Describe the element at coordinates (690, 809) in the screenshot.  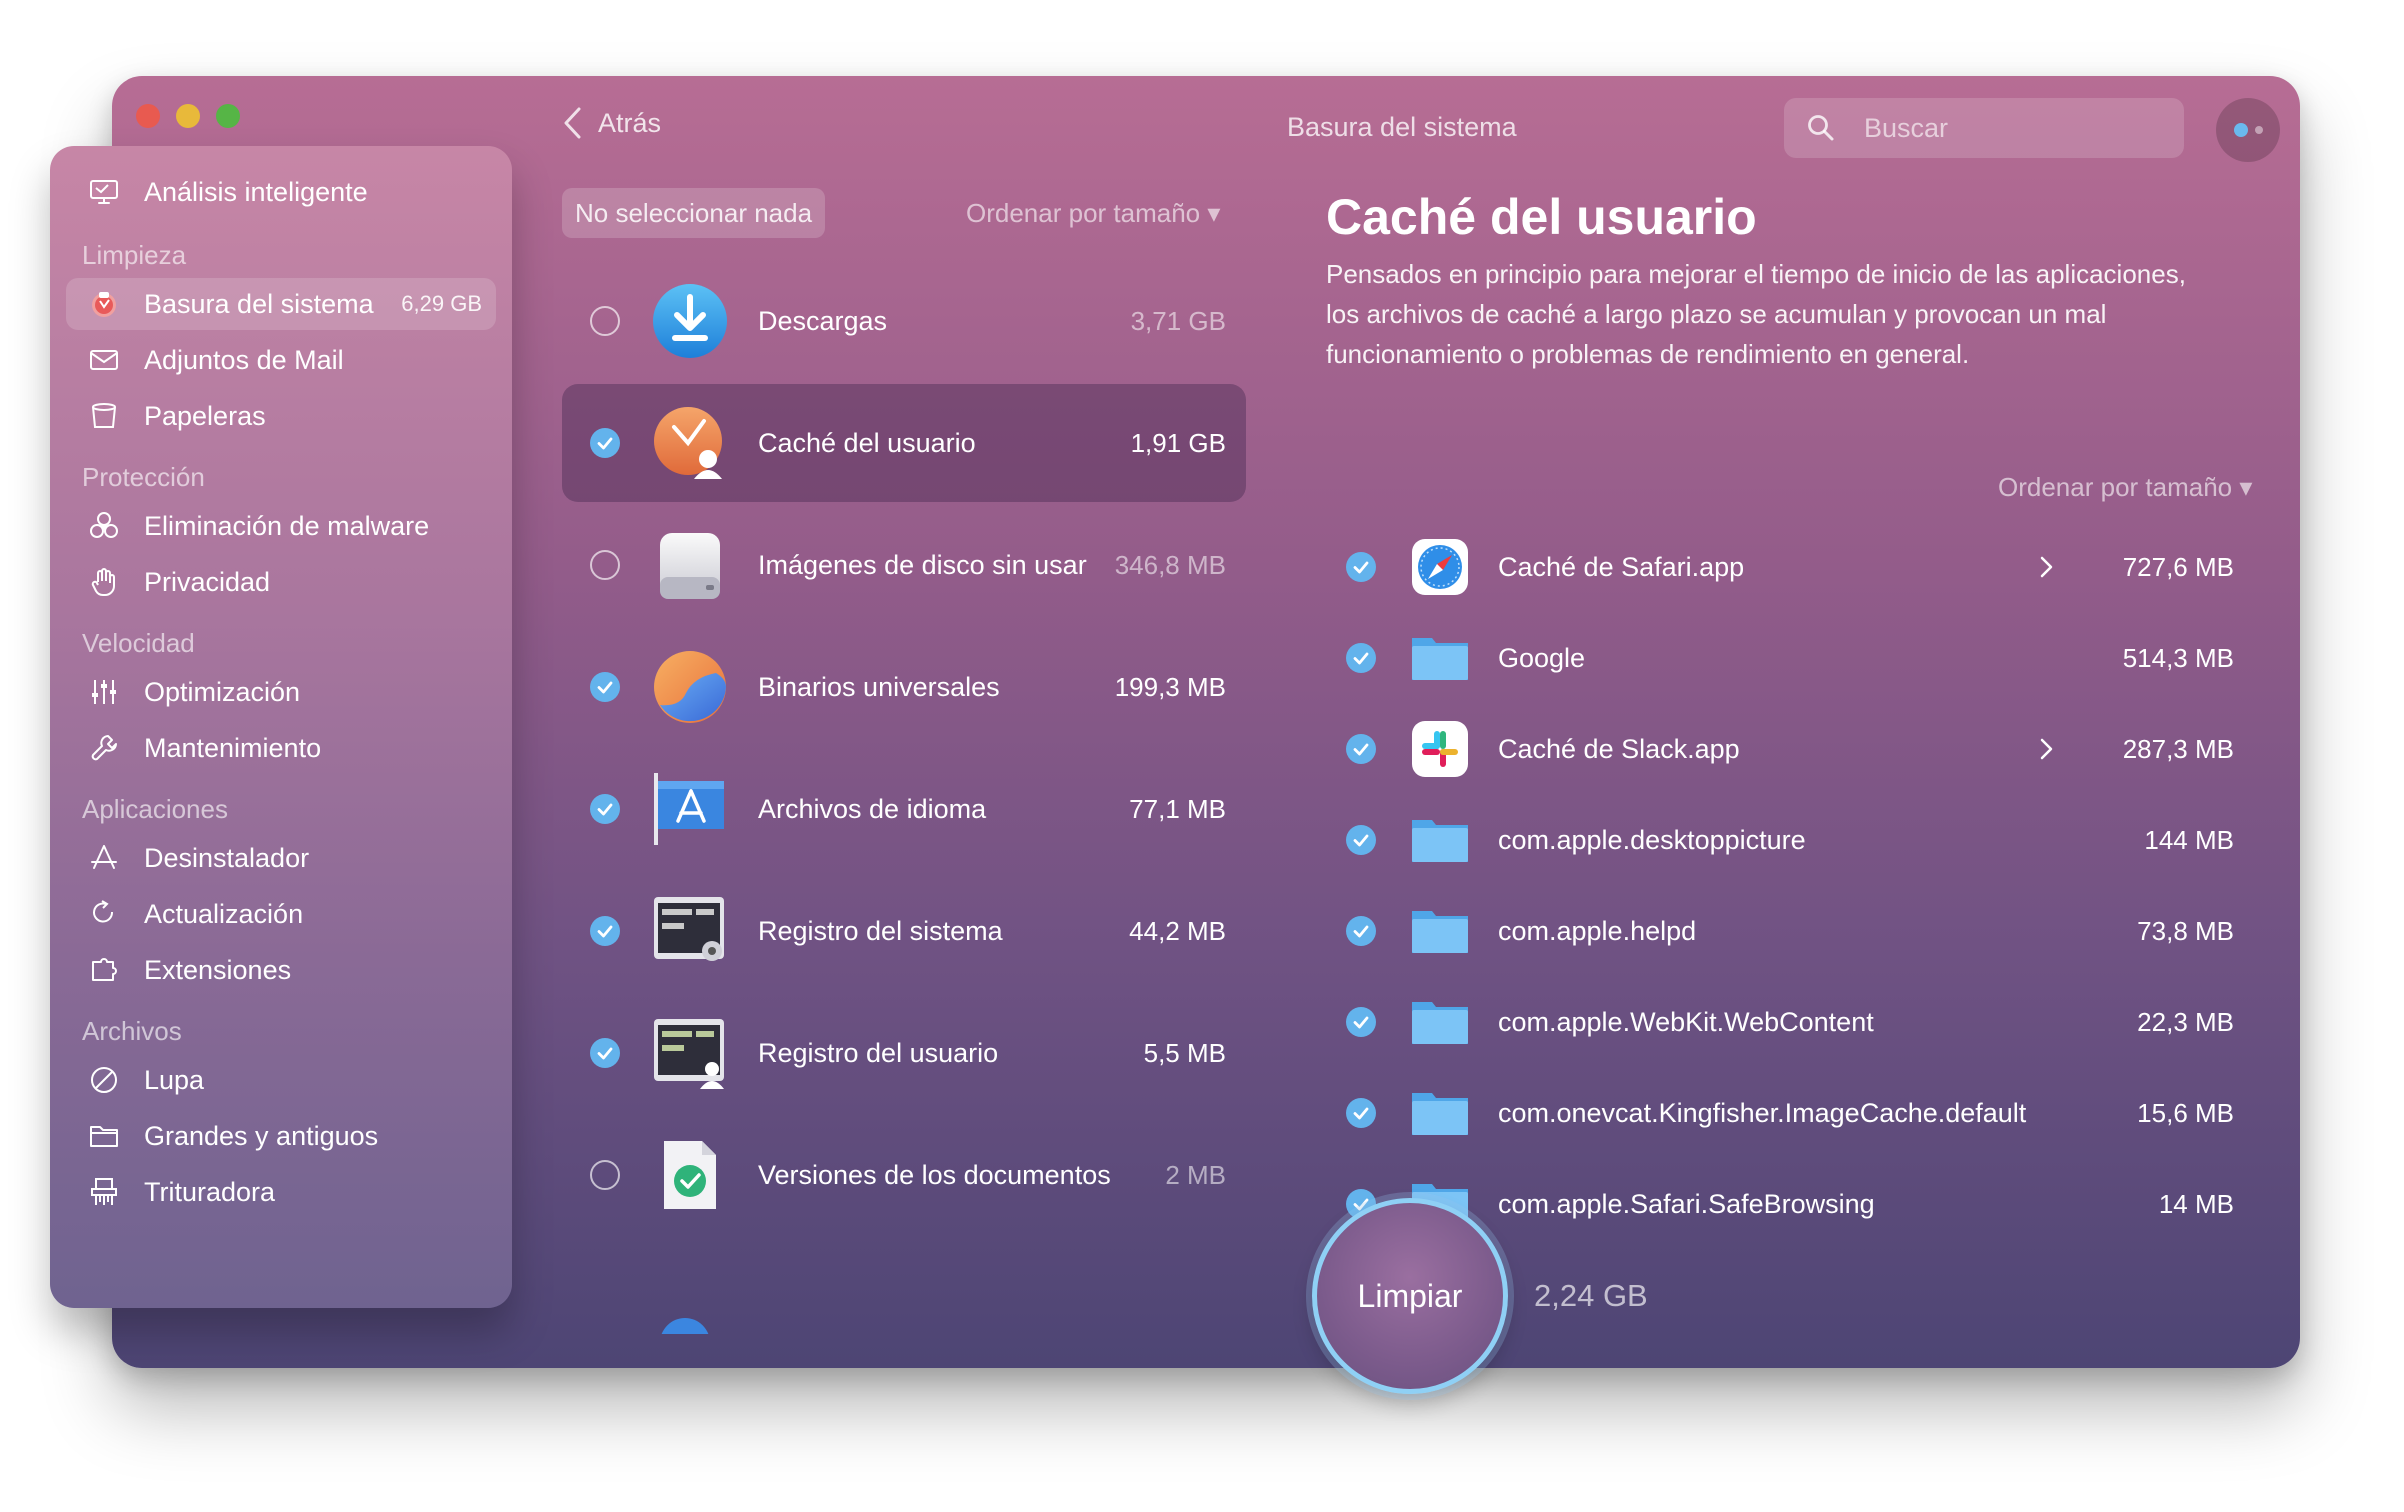
I see `language-files-icon` at that location.